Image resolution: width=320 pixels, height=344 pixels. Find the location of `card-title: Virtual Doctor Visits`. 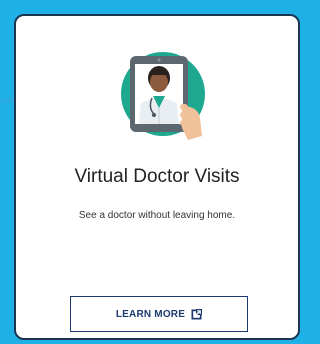

card-title: Virtual Doctor Visits is located at coordinates (157, 176).